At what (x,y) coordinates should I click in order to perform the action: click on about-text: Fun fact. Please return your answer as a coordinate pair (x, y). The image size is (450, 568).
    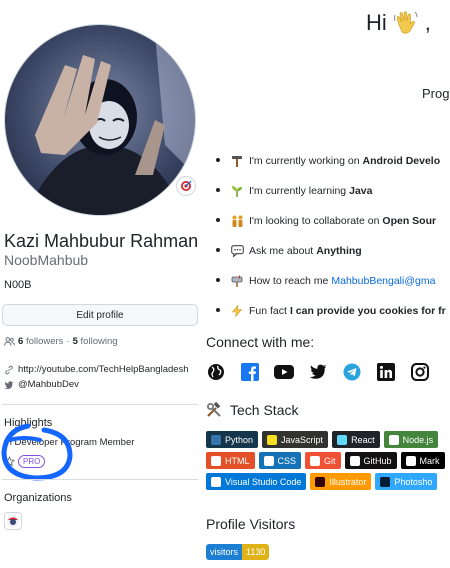
    Looking at the image, I should click on (268, 311).